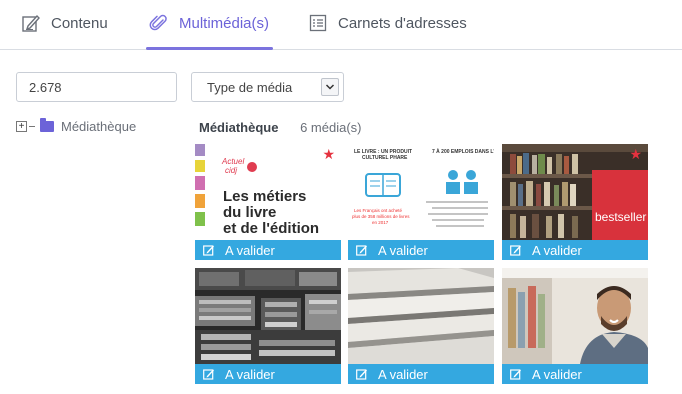 The height and width of the screenshot is (394, 682). What do you see at coordinates (98, 126) in the screenshot?
I see `tree-root-label: Médiathèque` at bounding box center [98, 126].